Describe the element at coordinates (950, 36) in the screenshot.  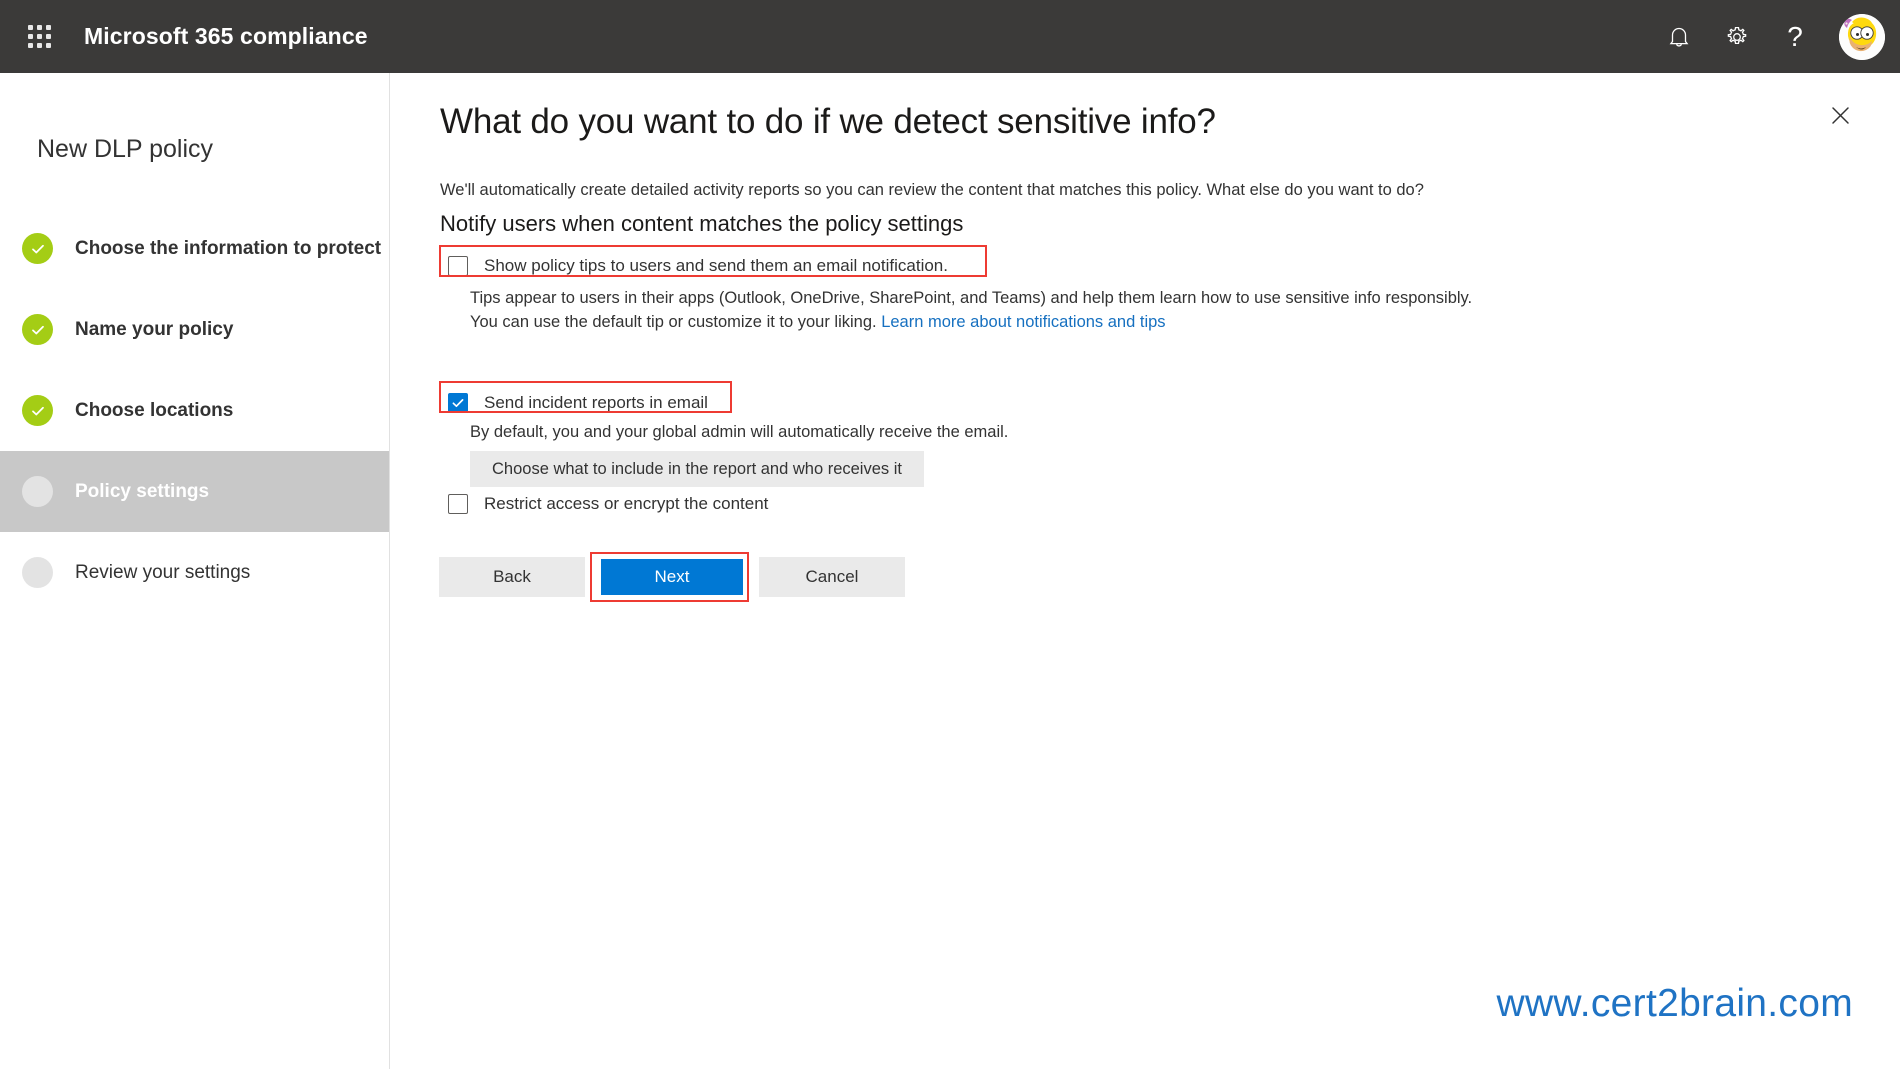
I see `top-header-bar: Microsoft 365 compliance ?` at that location.